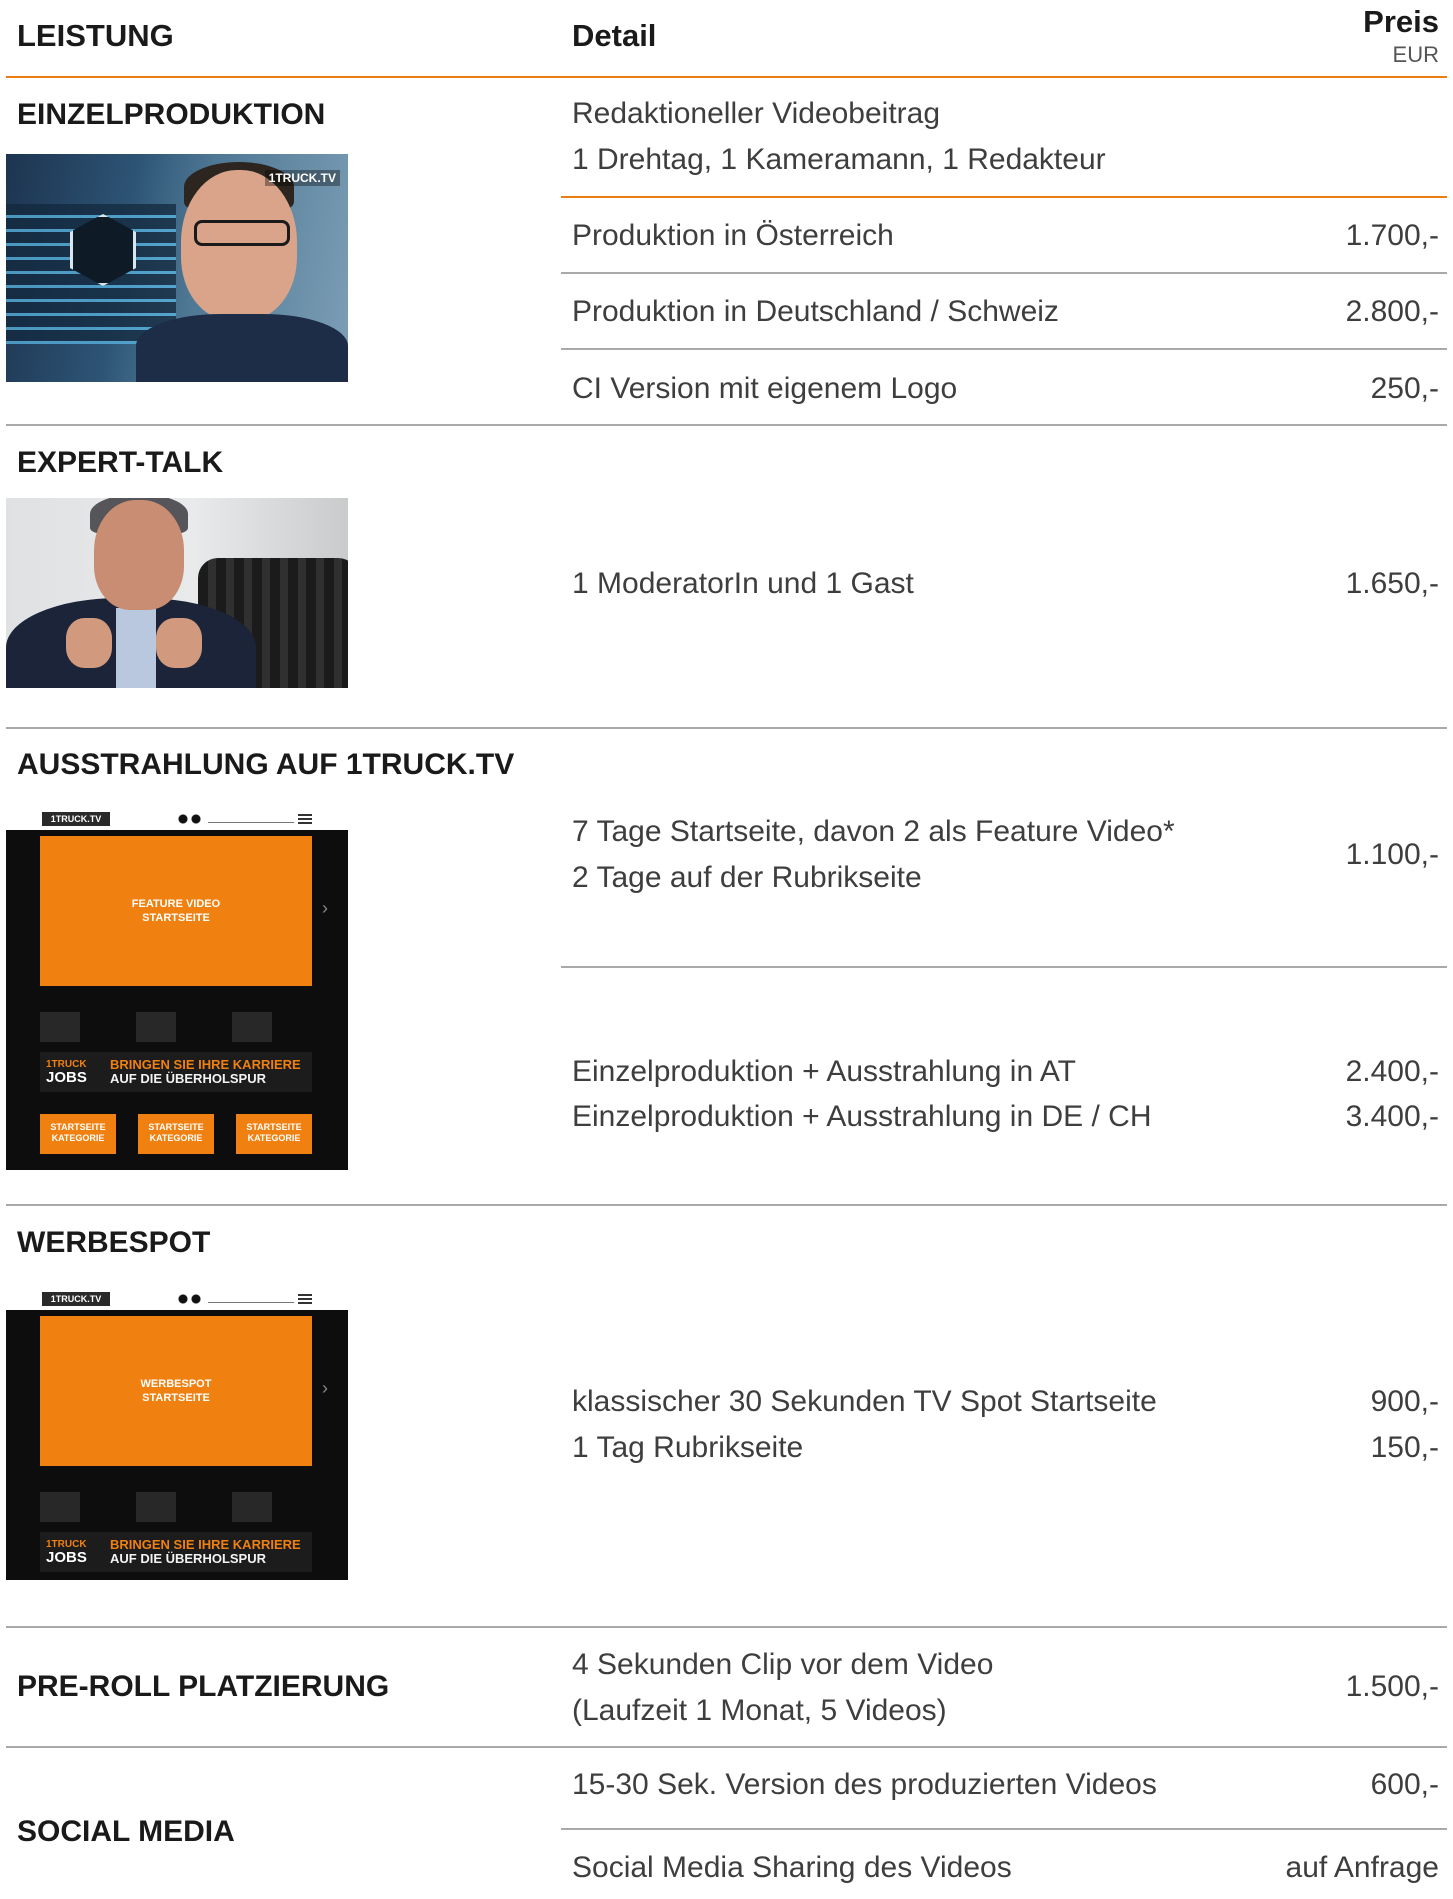 The image size is (1453, 1899). I want to click on row-label-oesterreich: Produktion in Österreich, so click(733, 235).